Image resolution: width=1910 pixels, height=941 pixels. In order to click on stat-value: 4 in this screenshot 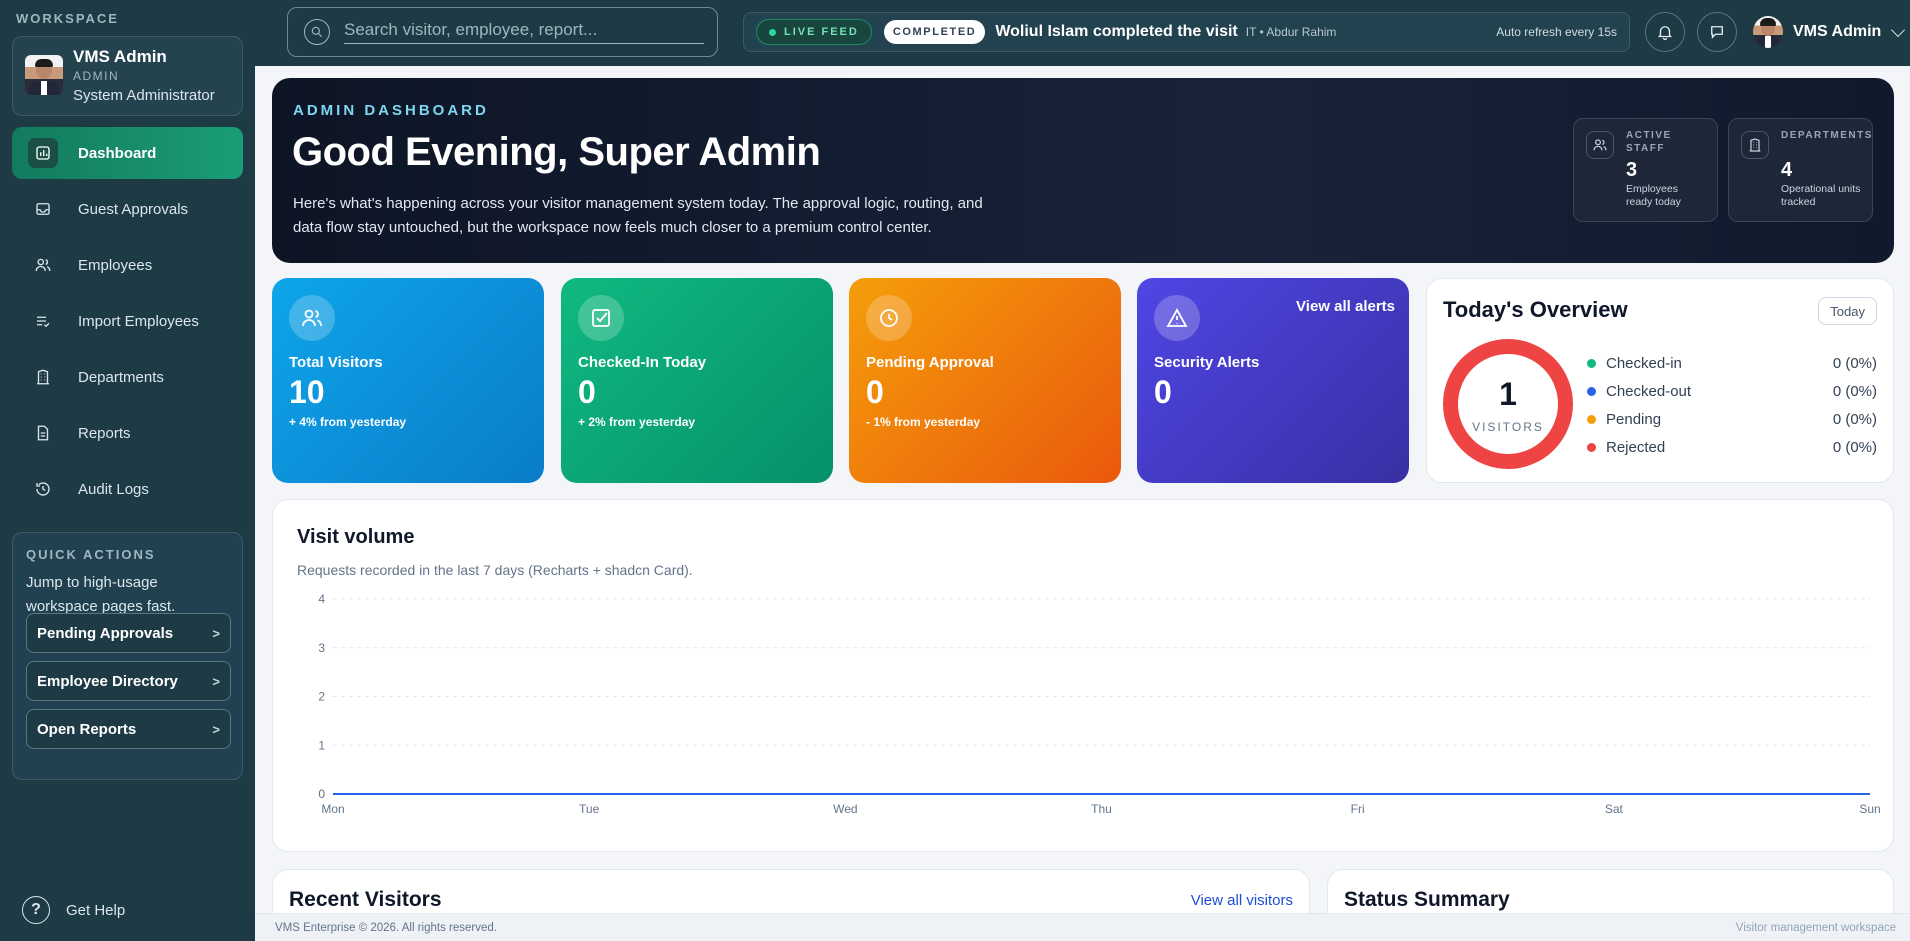, I will do `click(1787, 170)`.